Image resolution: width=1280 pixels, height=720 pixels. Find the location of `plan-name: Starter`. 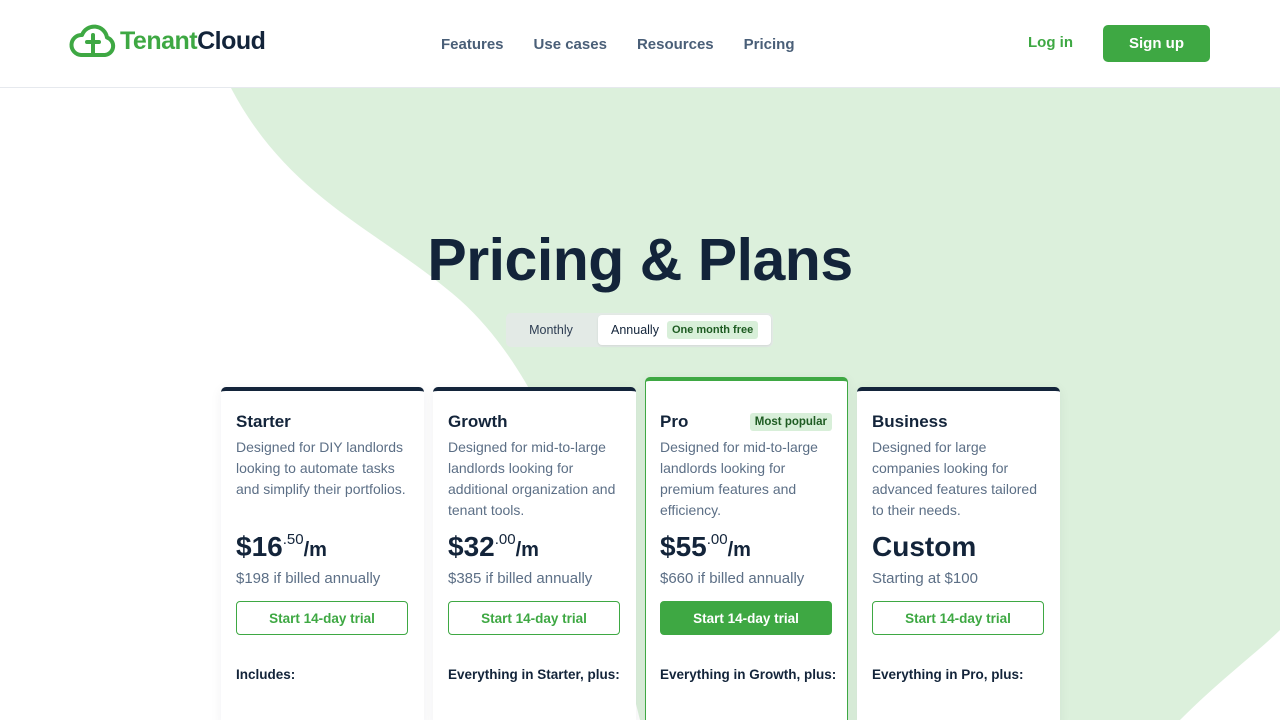

plan-name: Starter is located at coordinates (263, 421).